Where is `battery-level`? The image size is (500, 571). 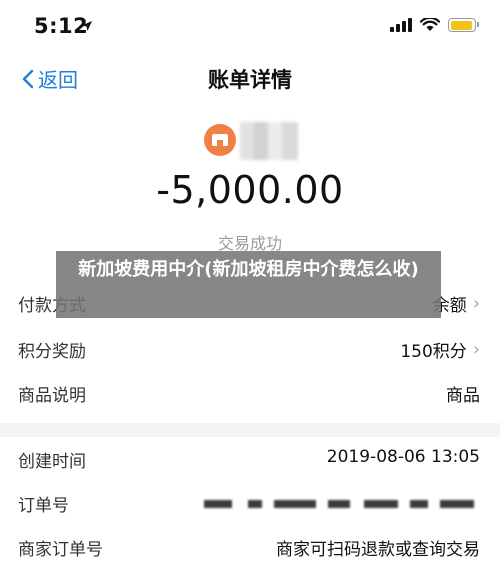 battery-level is located at coordinates (461, 25).